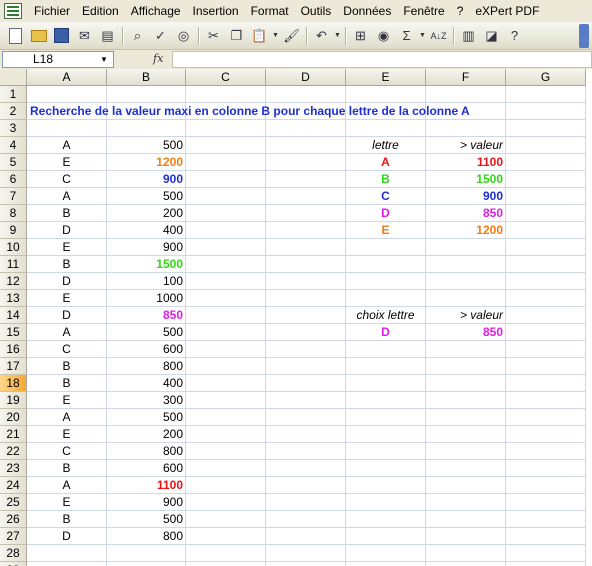 This screenshot has height=566, width=592. Describe the element at coordinates (13, 400) in the screenshot. I see `row-header: 19` at that location.